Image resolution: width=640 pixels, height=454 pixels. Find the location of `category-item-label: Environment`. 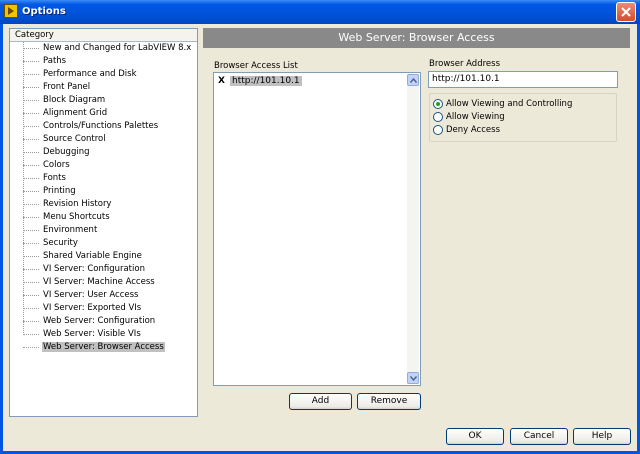

category-item-label: Environment is located at coordinates (70, 230).